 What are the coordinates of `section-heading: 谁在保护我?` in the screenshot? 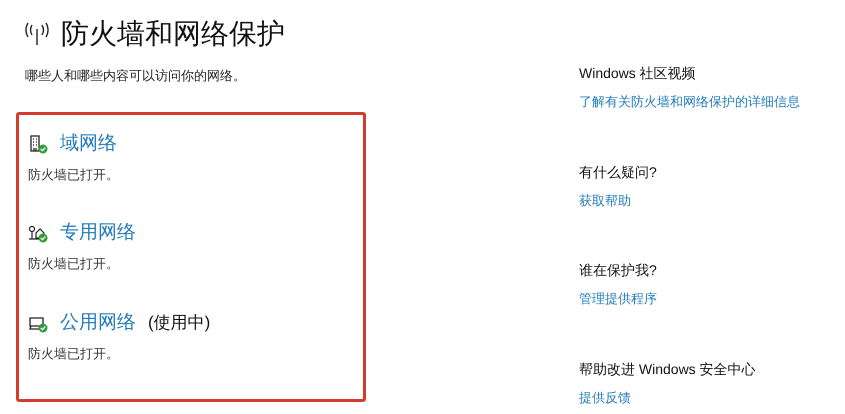 It's located at (618, 270).